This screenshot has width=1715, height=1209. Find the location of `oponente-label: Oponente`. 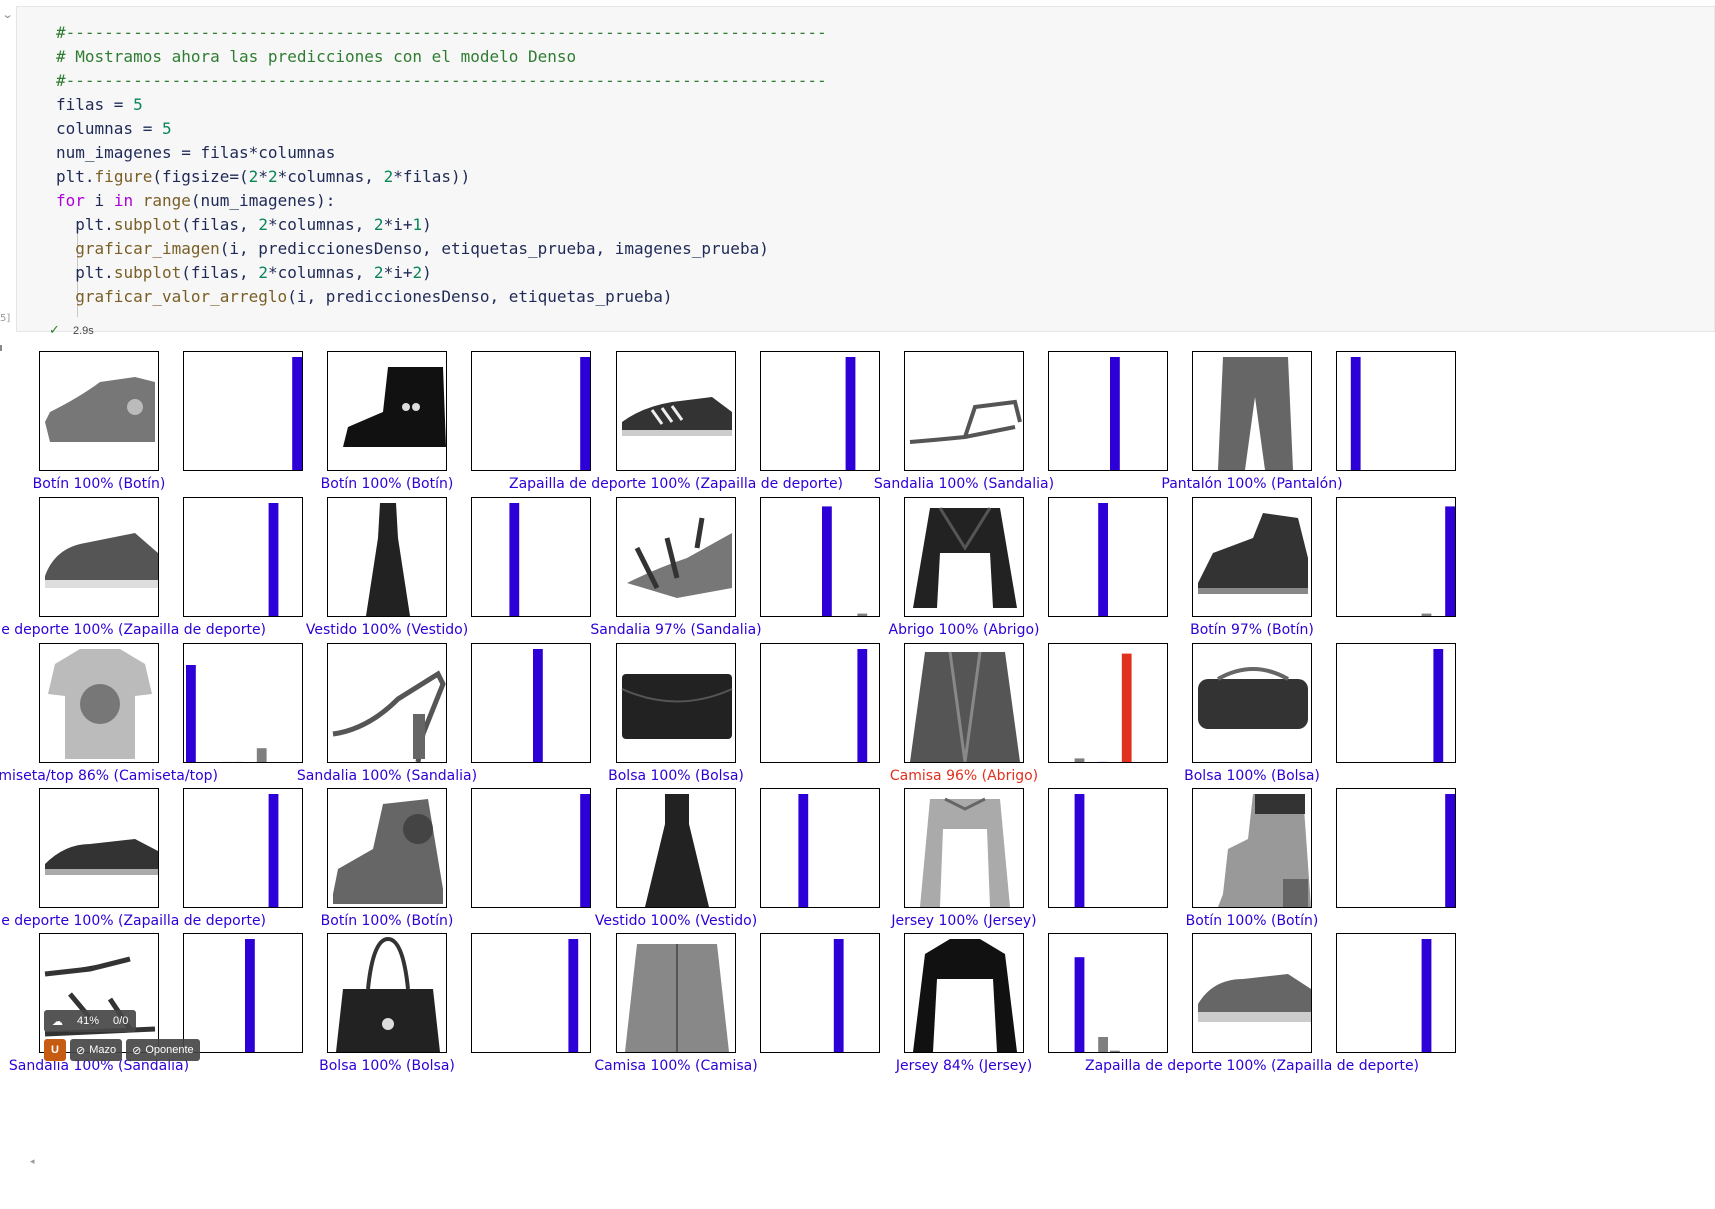

oponente-label: Oponente is located at coordinates (169, 1050).